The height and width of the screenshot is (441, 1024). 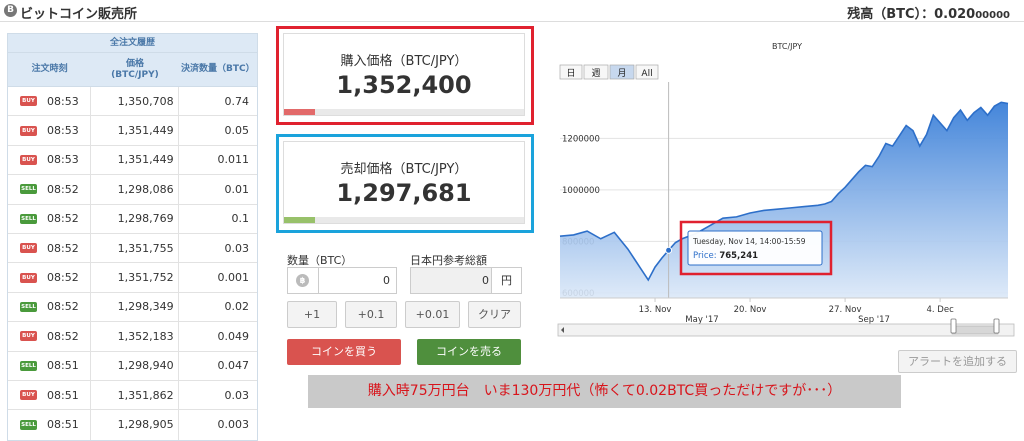 I want to click on order-qty: 0.02, so click(x=237, y=307).